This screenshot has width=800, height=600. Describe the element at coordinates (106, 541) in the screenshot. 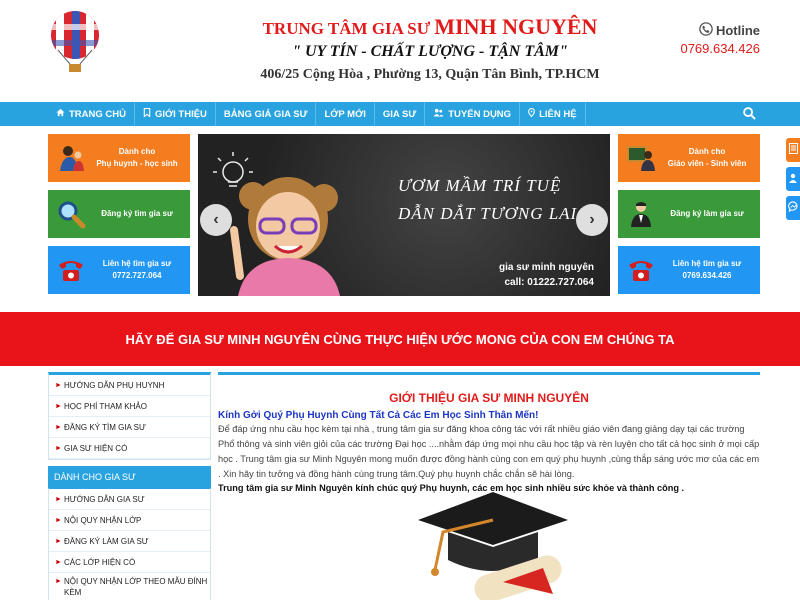

I see `sidebar-item-label: ĐĂNG KÝ LÀM GIA SƯ` at that location.